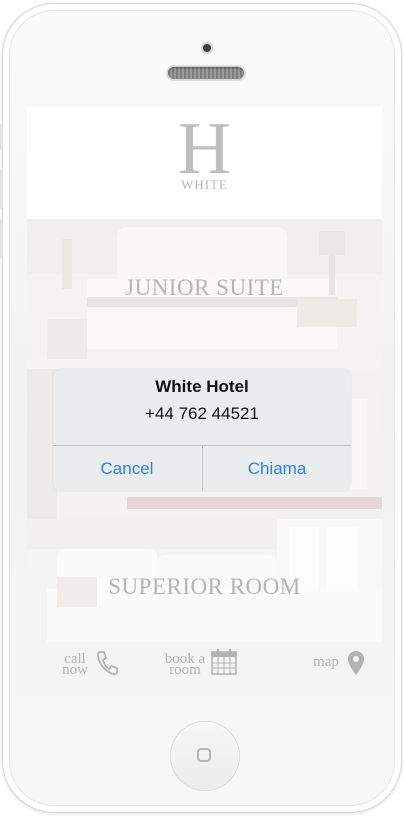 This screenshot has width=404, height=817. Describe the element at coordinates (206, 73) in the screenshot. I see `earpiece-speaker` at that location.